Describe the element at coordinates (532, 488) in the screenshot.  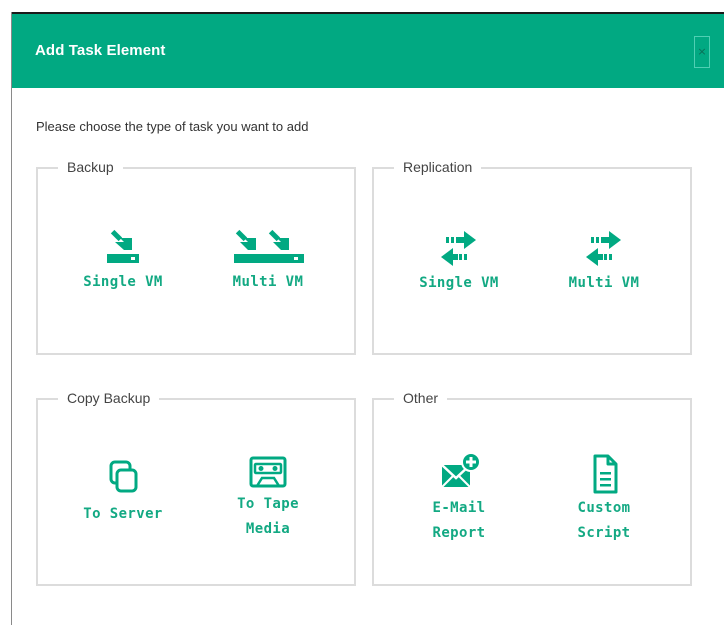
I see `group-other: Other E-Mail Report Custom Script` at that location.